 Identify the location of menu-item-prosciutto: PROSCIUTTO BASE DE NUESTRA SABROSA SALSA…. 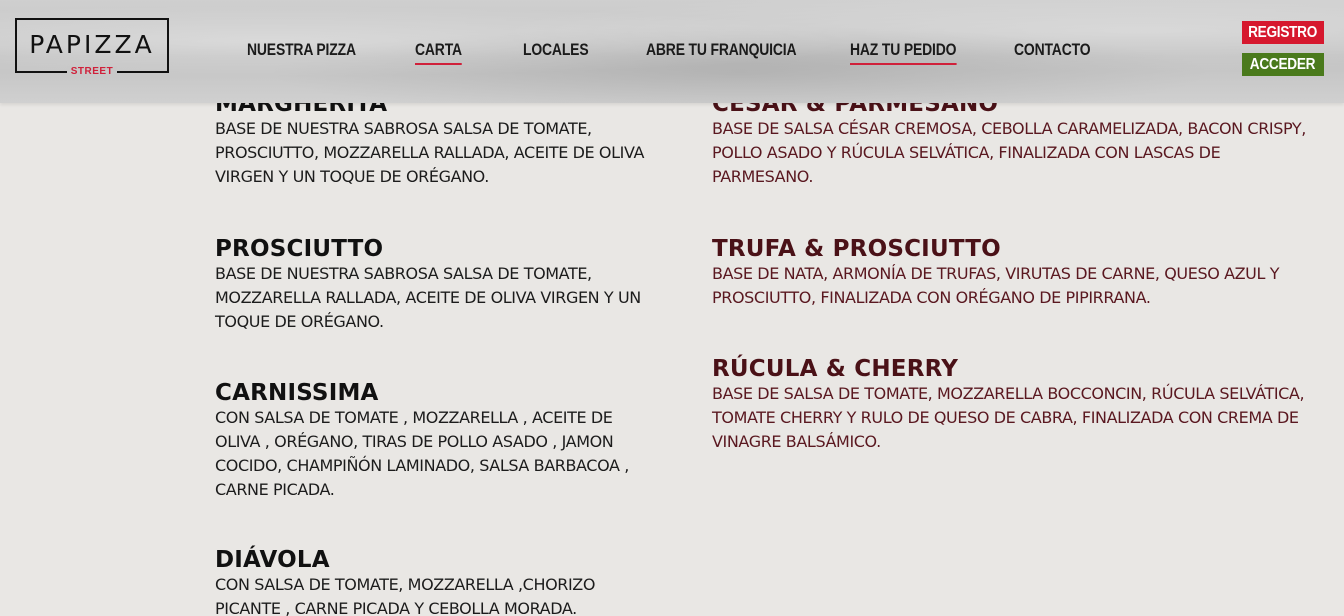
(435, 285).